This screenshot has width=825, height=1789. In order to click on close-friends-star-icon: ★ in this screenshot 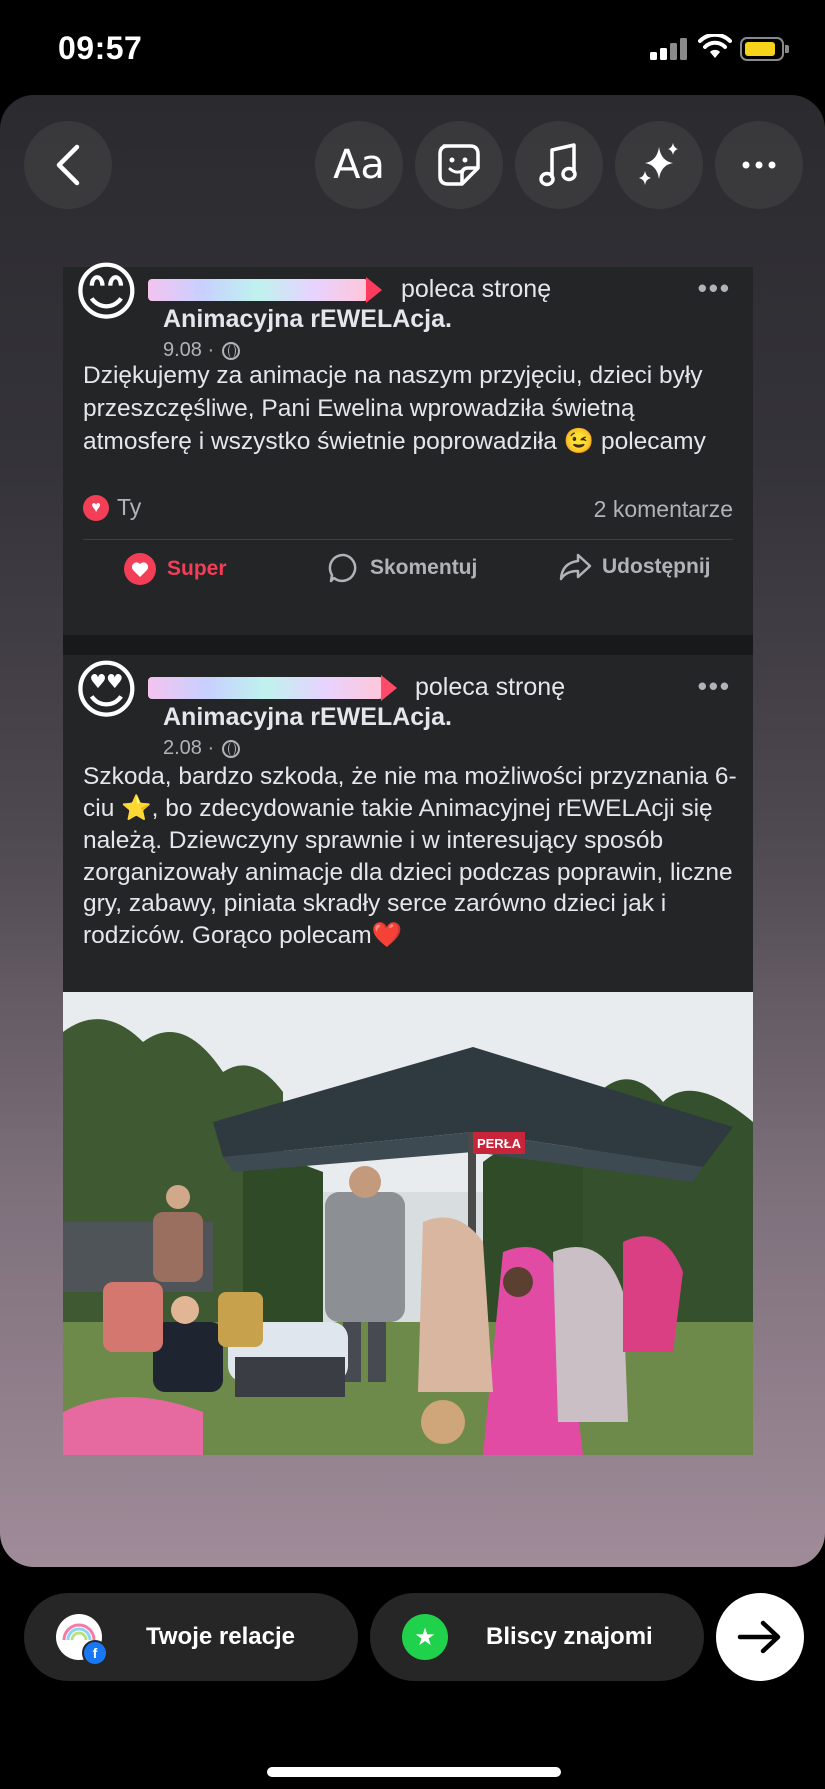, I will do `click(425, 1637)`.